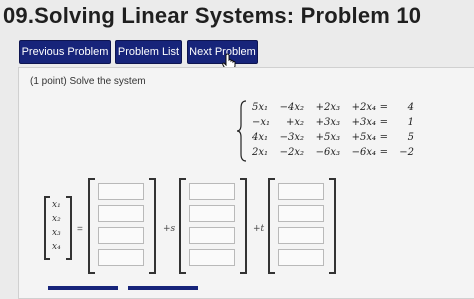 The width and height of the screenshot is (474, 299). Describe the element at coordinates (301, 235) in the screenshot. I see `t-vector-x3-input` at that location.